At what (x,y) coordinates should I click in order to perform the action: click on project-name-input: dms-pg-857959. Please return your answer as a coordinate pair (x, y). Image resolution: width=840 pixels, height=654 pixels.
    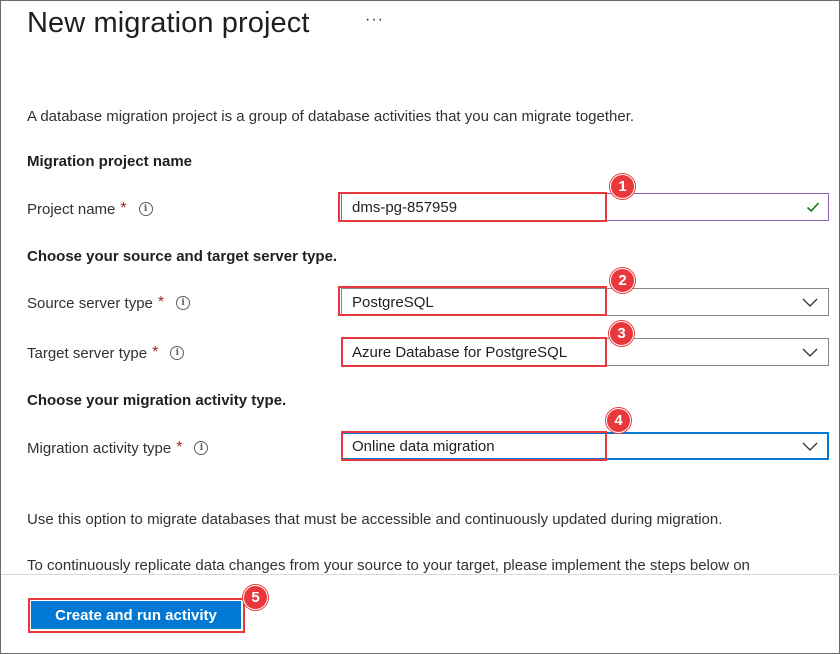
    Looking at the image, I should click on (585, 207).